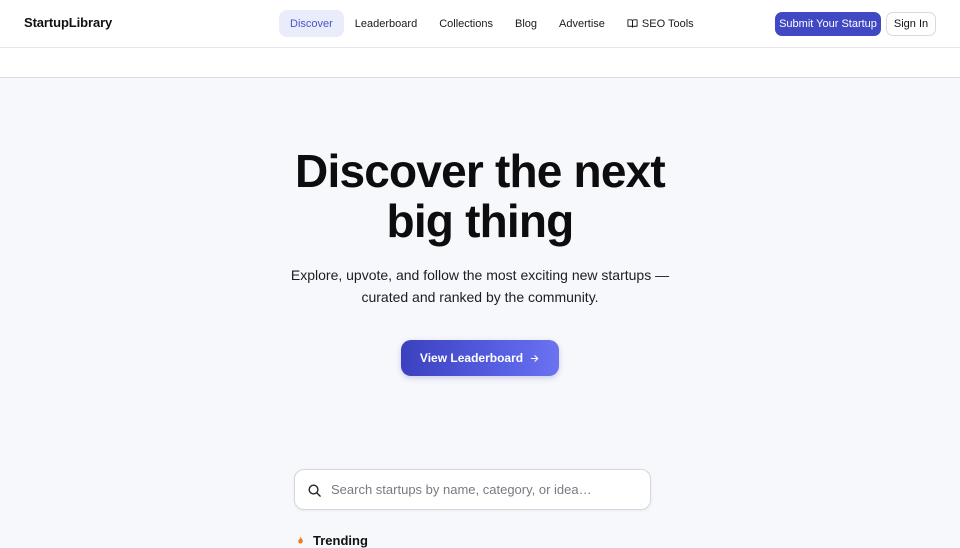  I want to click on nav-label: Advertise, so click(582, 23).